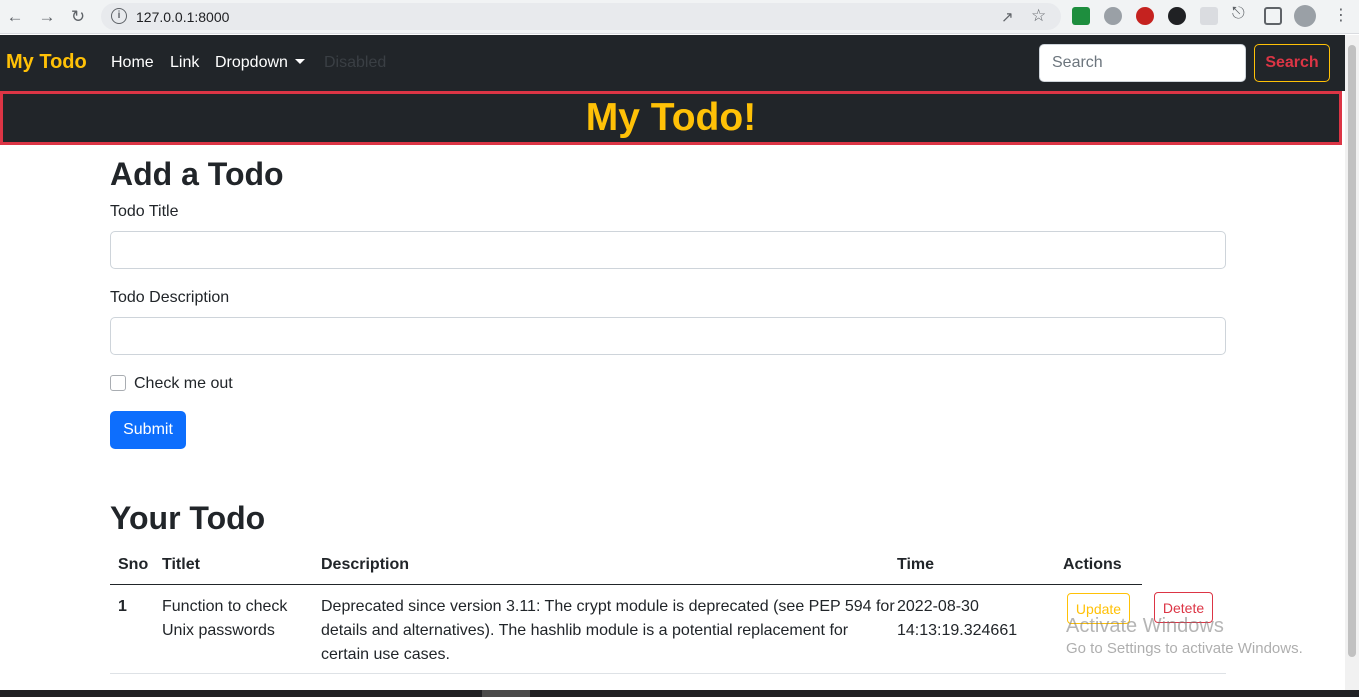  What do you see at coordinates (132, 63) in the screenshot?
I see `nav-link-home: Home` at bounding box center [132, 63].